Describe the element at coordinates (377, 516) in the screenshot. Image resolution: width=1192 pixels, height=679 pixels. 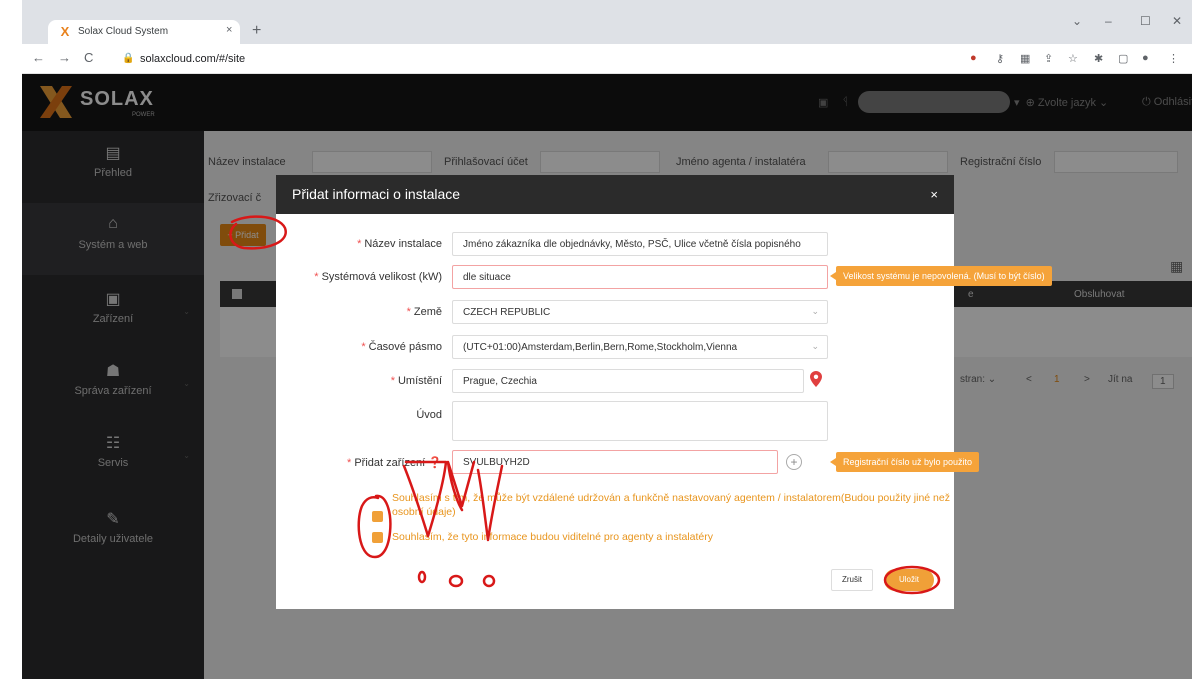
I see `consent-remote-checkbox` at that location.